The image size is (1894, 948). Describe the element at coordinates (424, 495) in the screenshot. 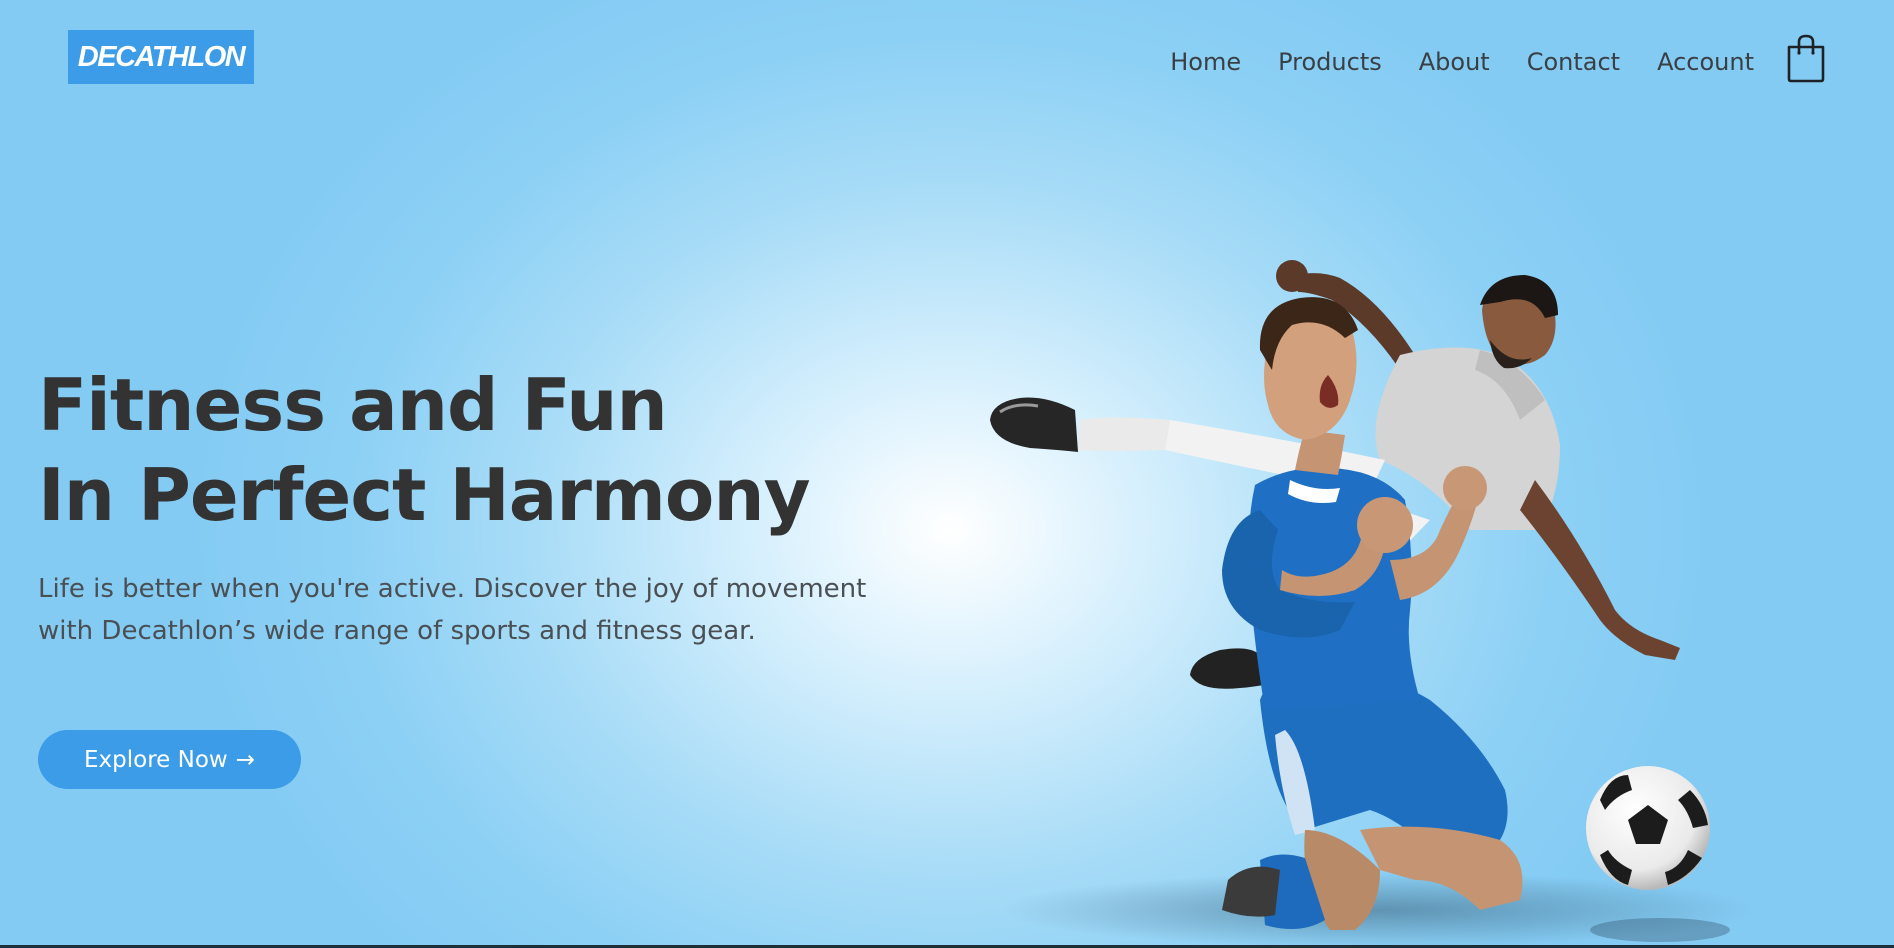

I see `headline-line-2: In Perfect Harmony` at that location.